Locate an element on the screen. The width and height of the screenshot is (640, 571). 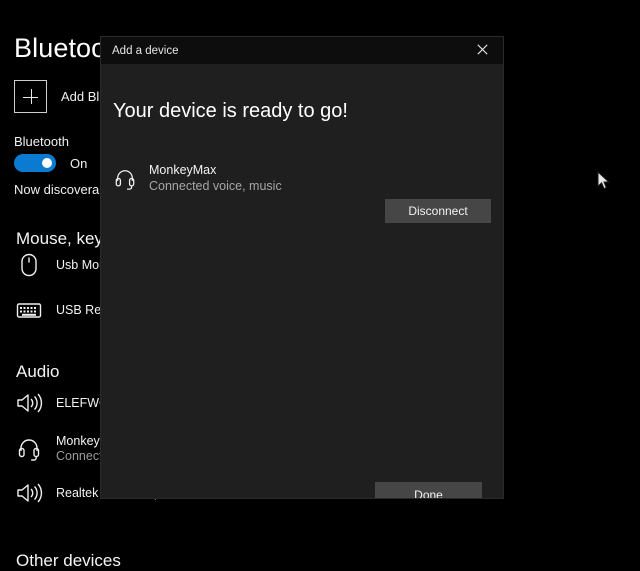
dialog-connected-device: MonkeyMax Connected voice, music is located at coordinates (197, 178).